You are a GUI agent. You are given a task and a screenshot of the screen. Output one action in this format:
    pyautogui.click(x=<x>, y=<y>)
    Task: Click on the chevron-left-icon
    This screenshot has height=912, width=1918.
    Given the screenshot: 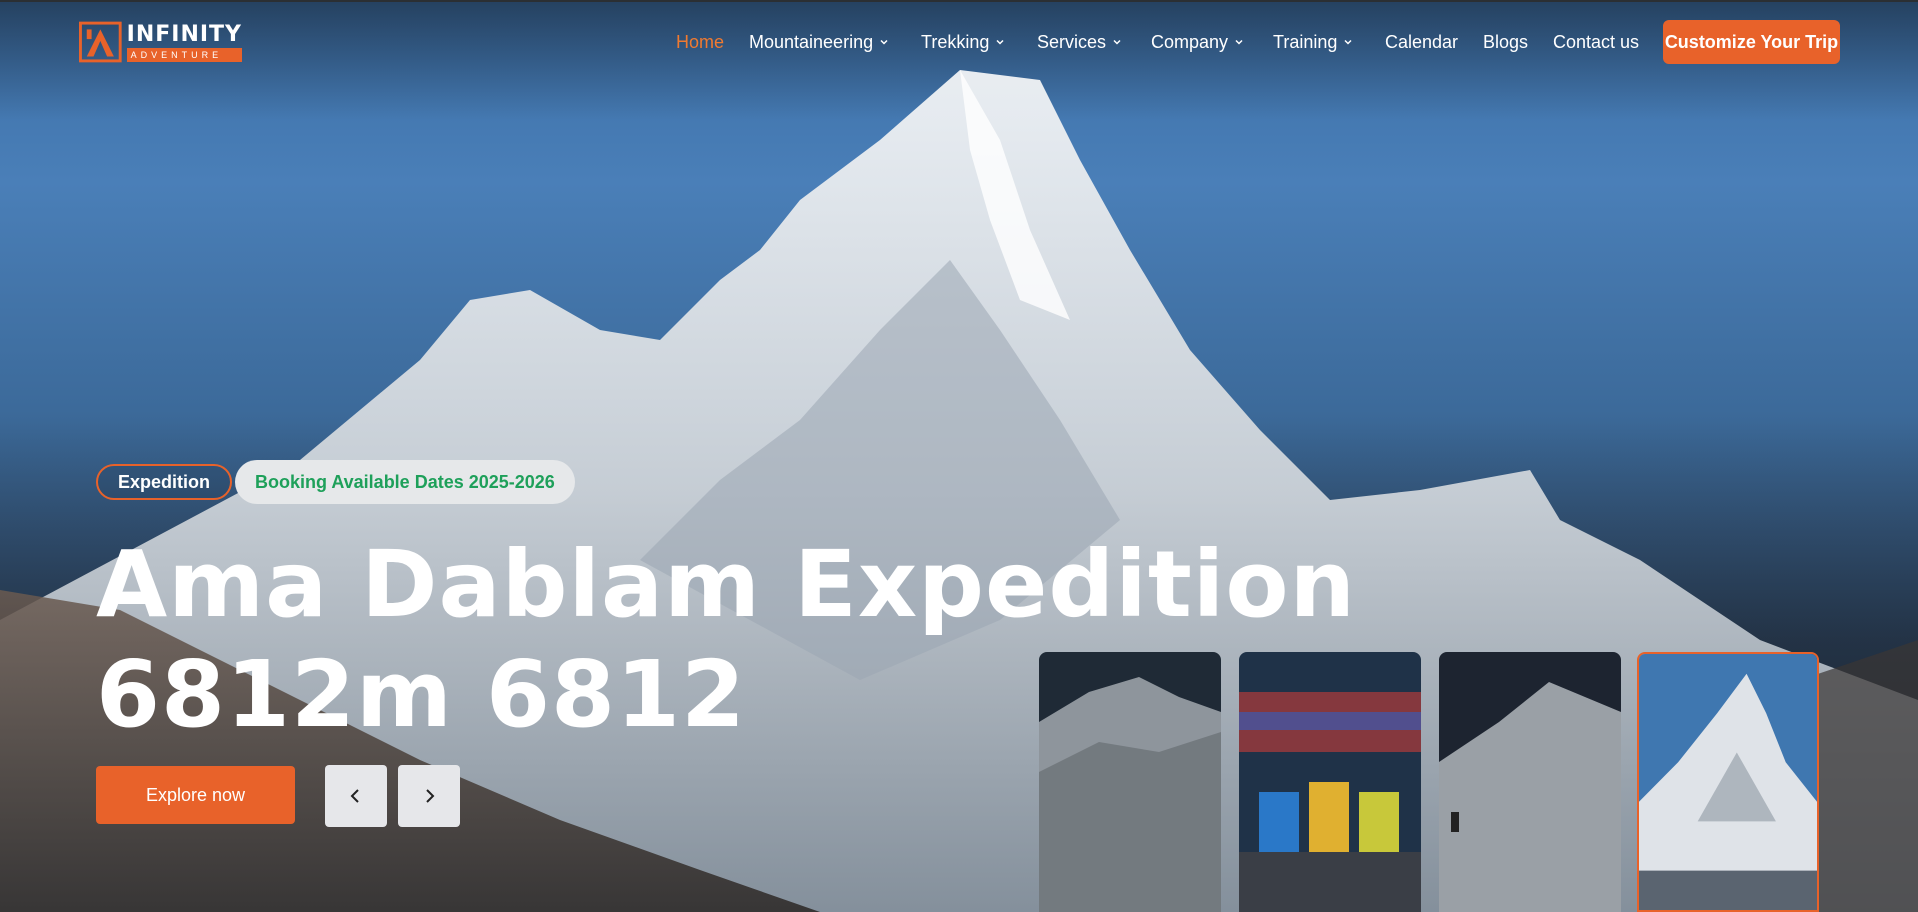 What is the action you would take?
    pyautogui.click(x=354, y=796)
    